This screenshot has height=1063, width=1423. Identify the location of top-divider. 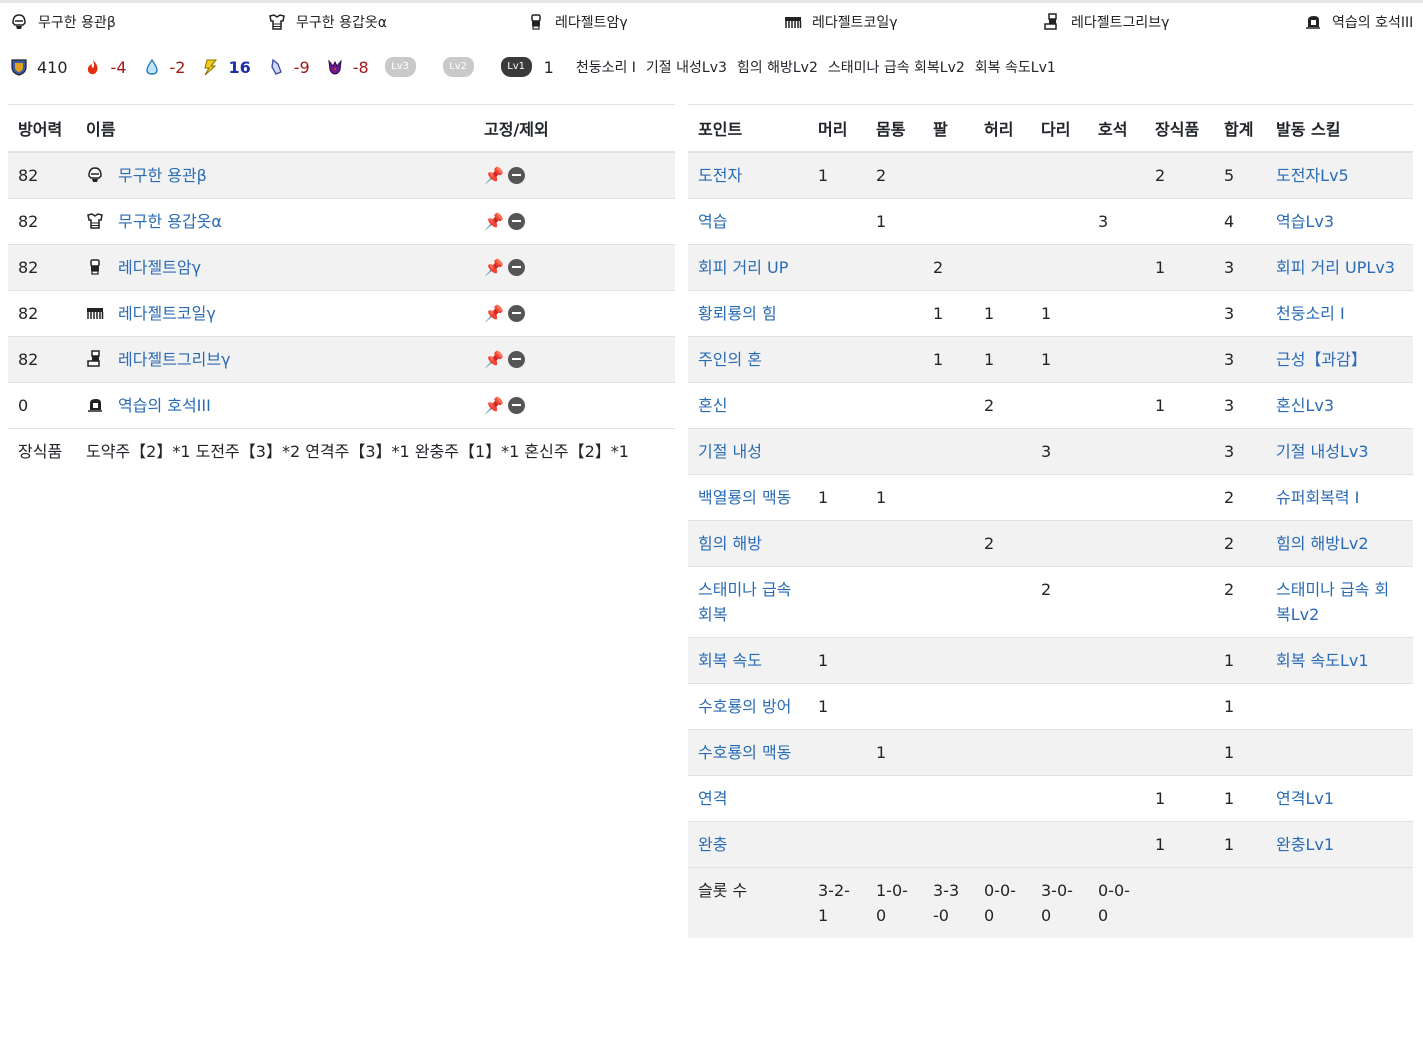
(711, 1).